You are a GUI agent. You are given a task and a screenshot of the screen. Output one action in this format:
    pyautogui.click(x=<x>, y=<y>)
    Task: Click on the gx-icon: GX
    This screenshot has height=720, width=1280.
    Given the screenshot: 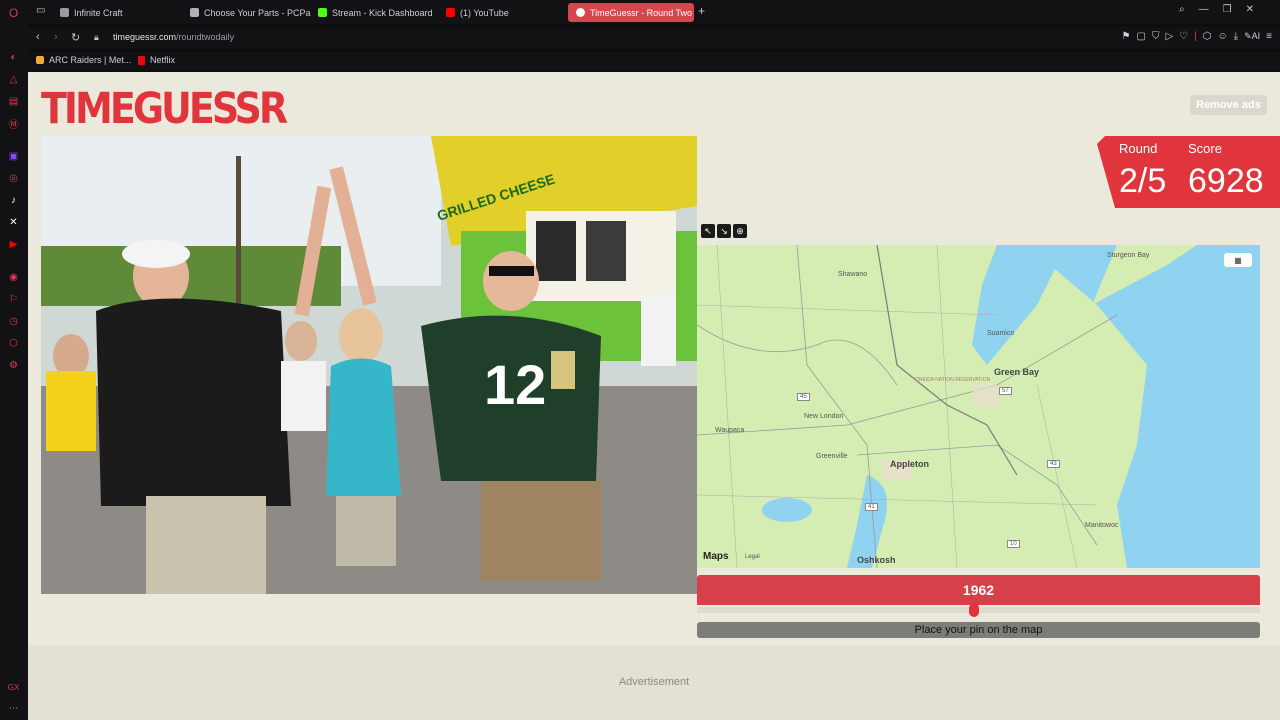 What is the action you would take?
    pyautogui.click(x=13, y=687)
    